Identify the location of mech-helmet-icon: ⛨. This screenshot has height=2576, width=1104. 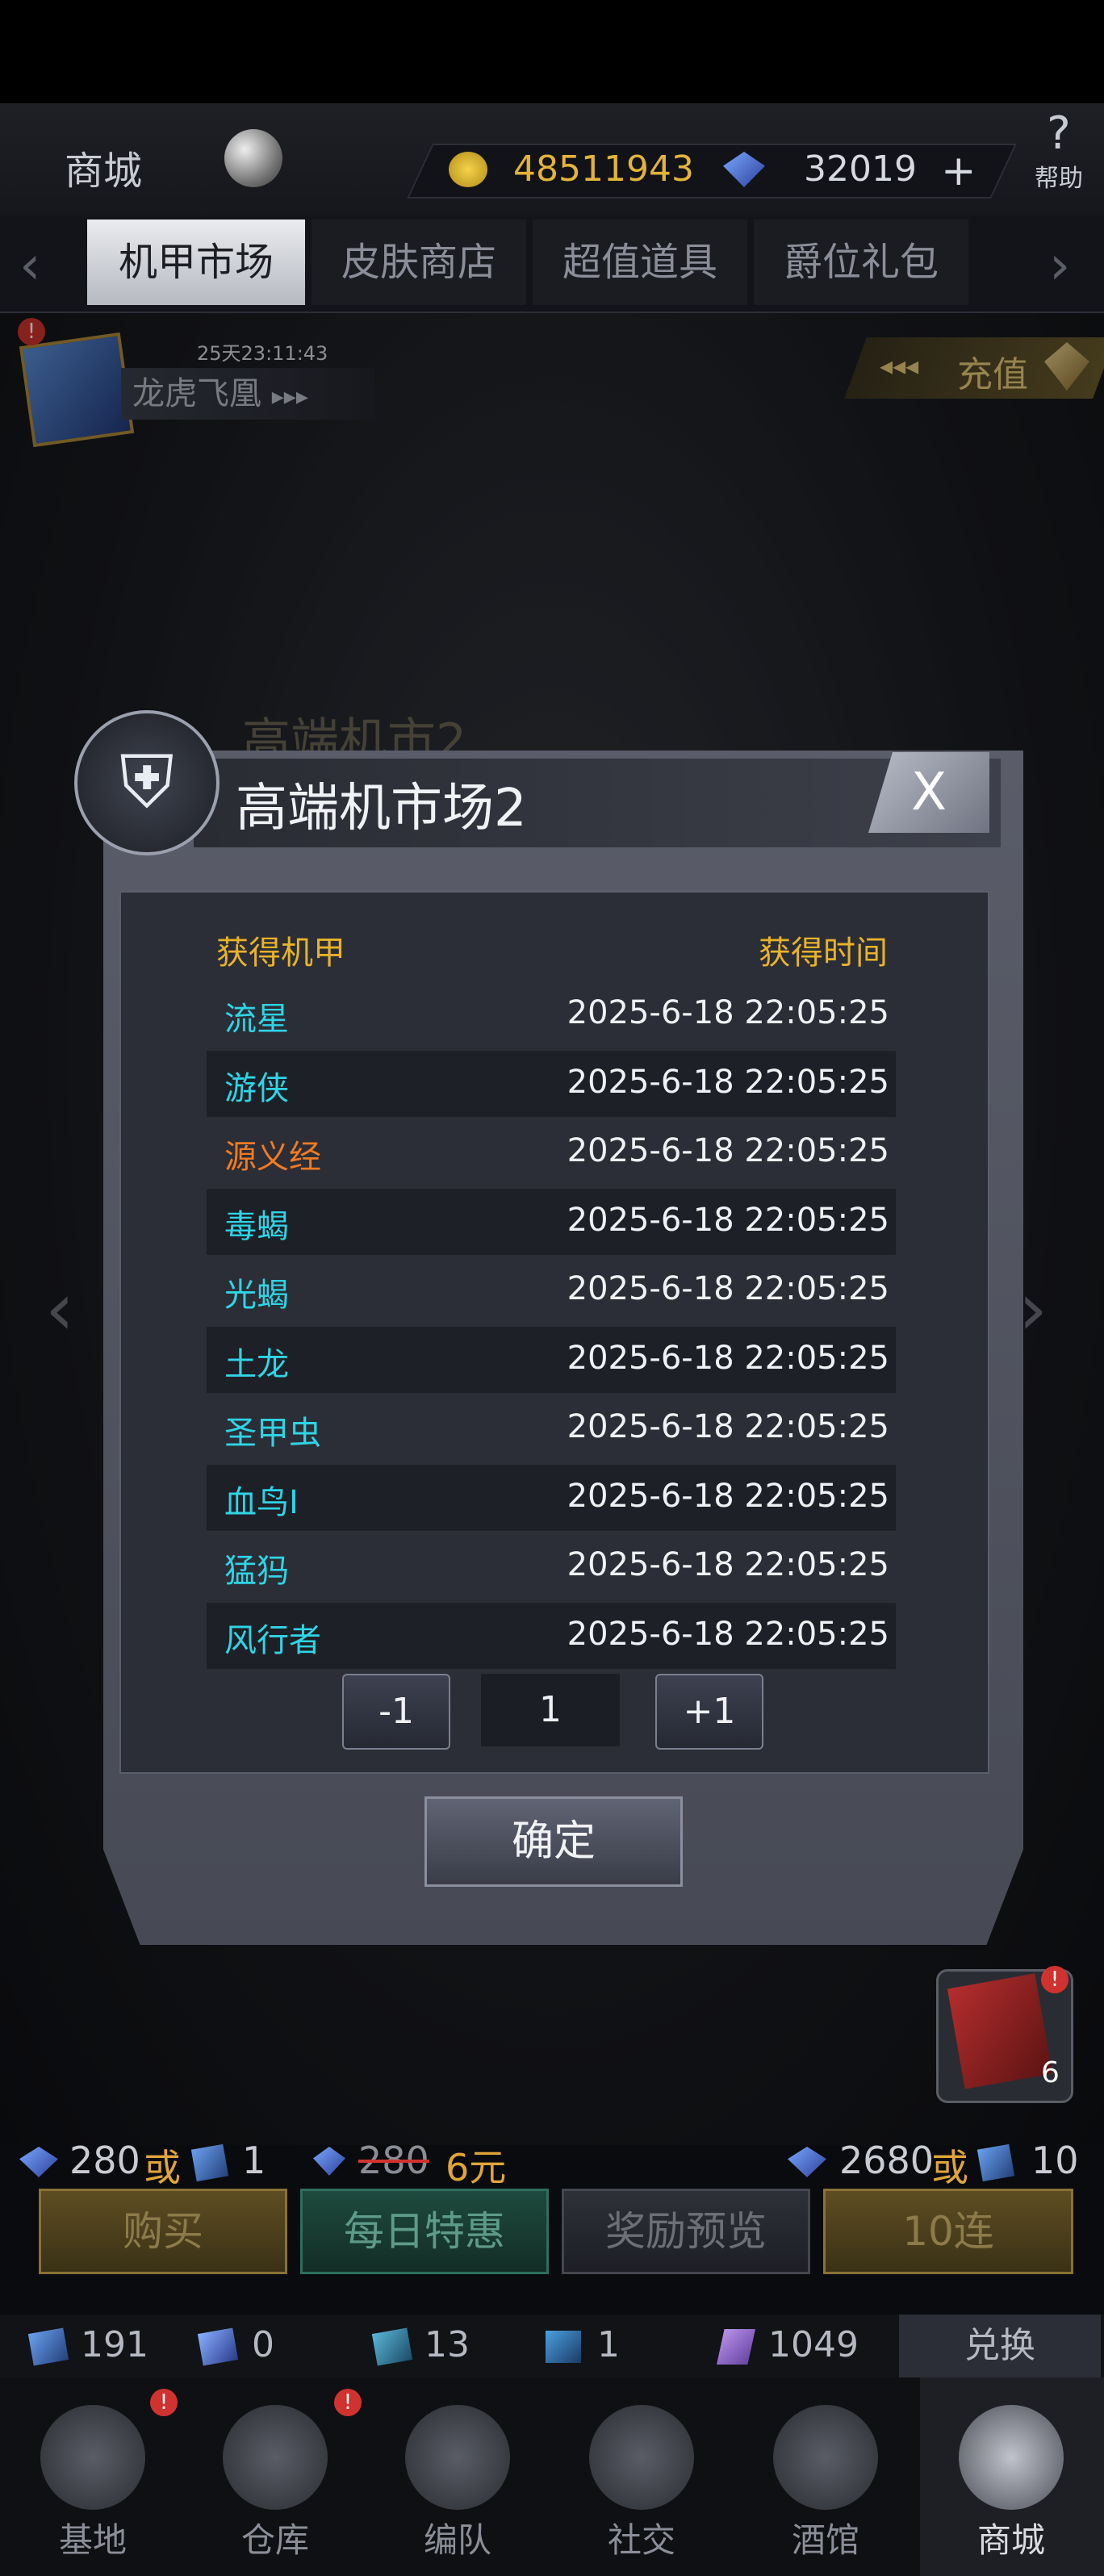
(147, 782).